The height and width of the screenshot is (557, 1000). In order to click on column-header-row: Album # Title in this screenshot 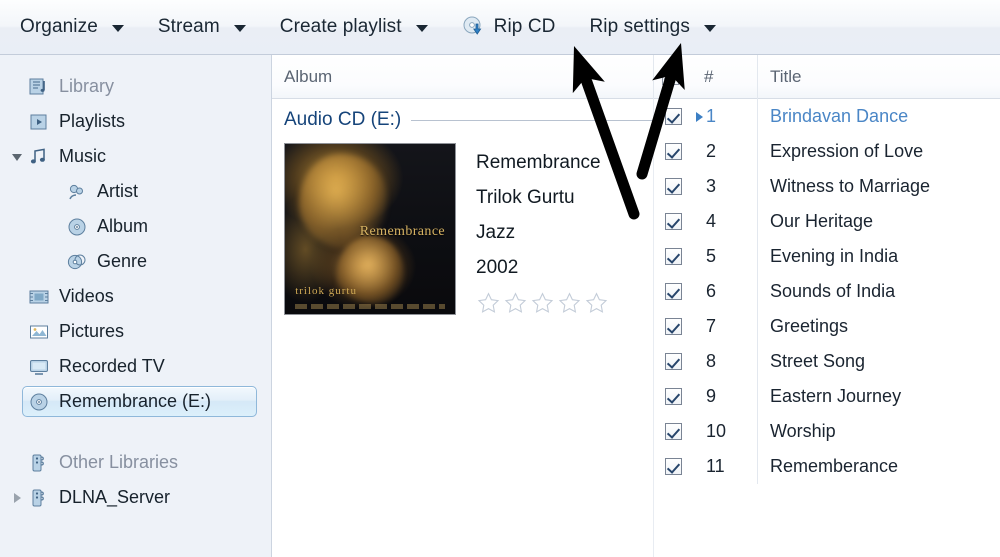, I will do `click(636, 76)`.